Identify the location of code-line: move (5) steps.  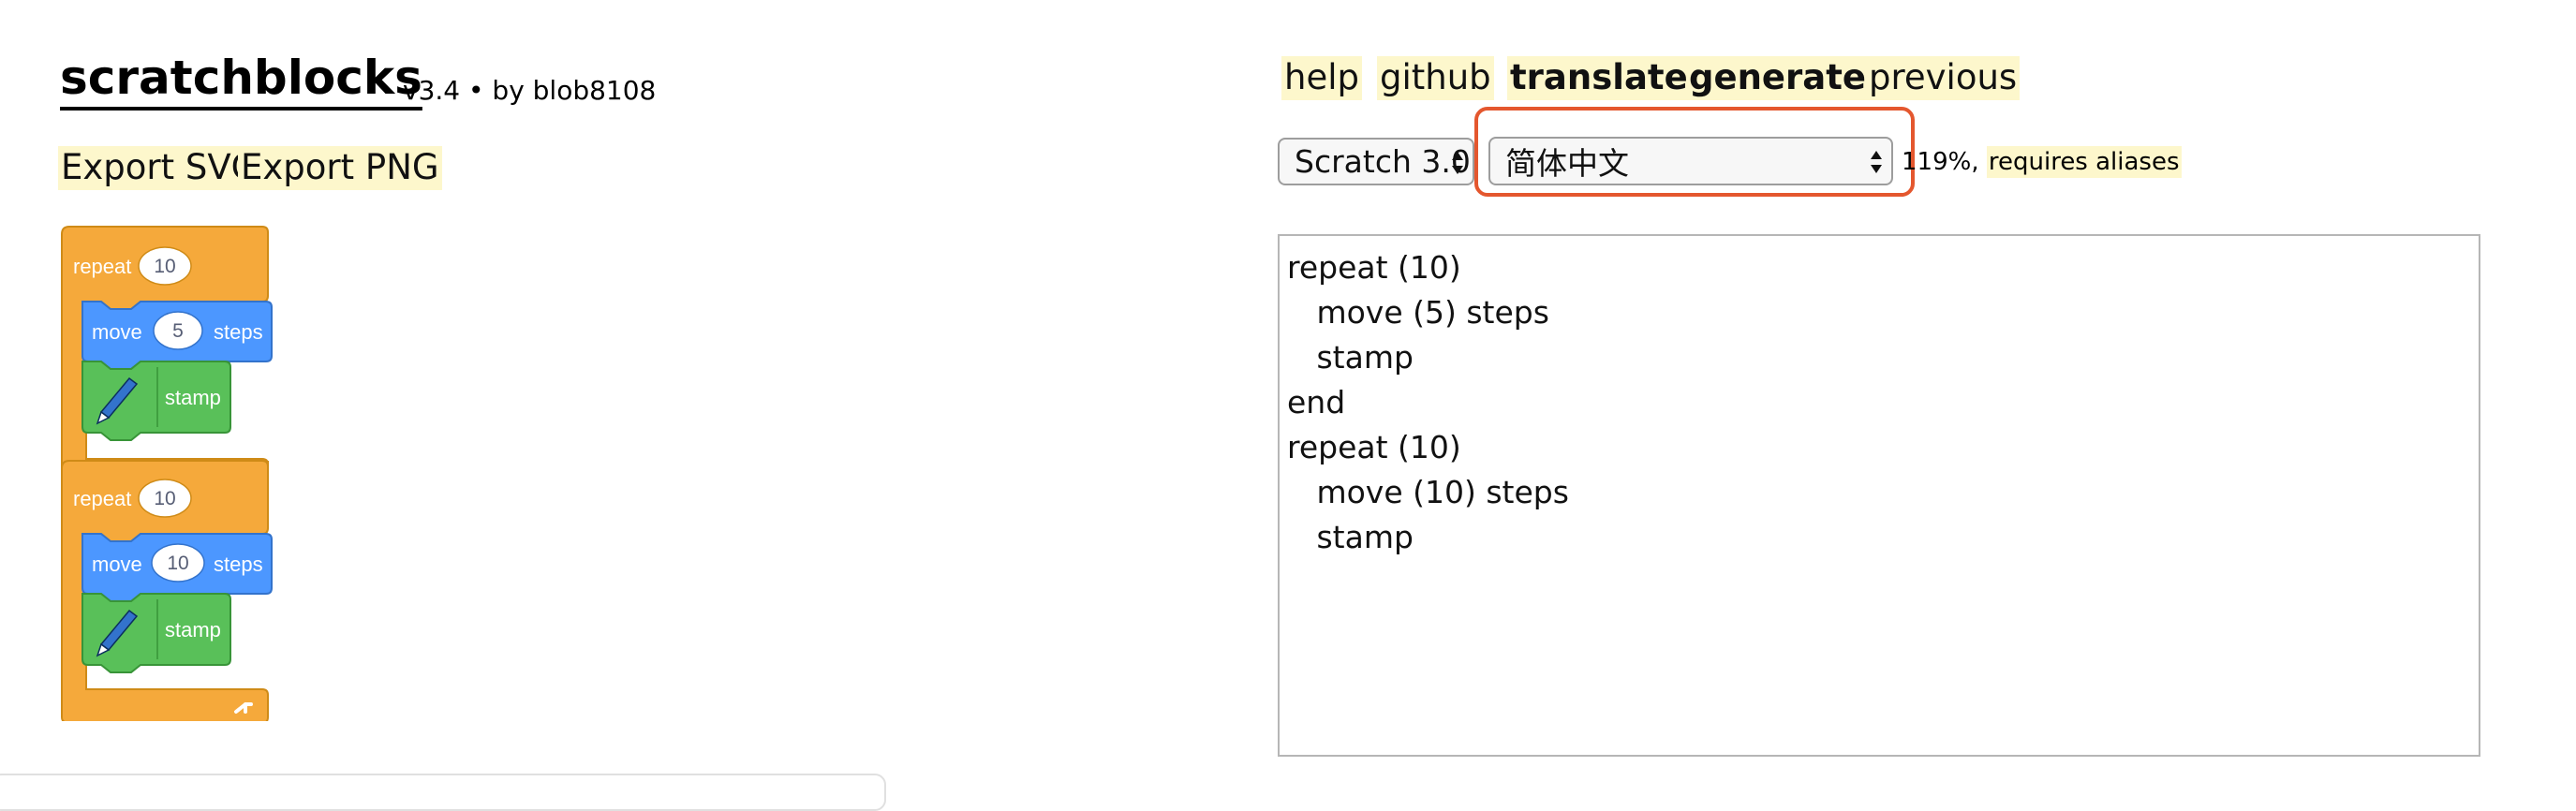
(1418, 312).